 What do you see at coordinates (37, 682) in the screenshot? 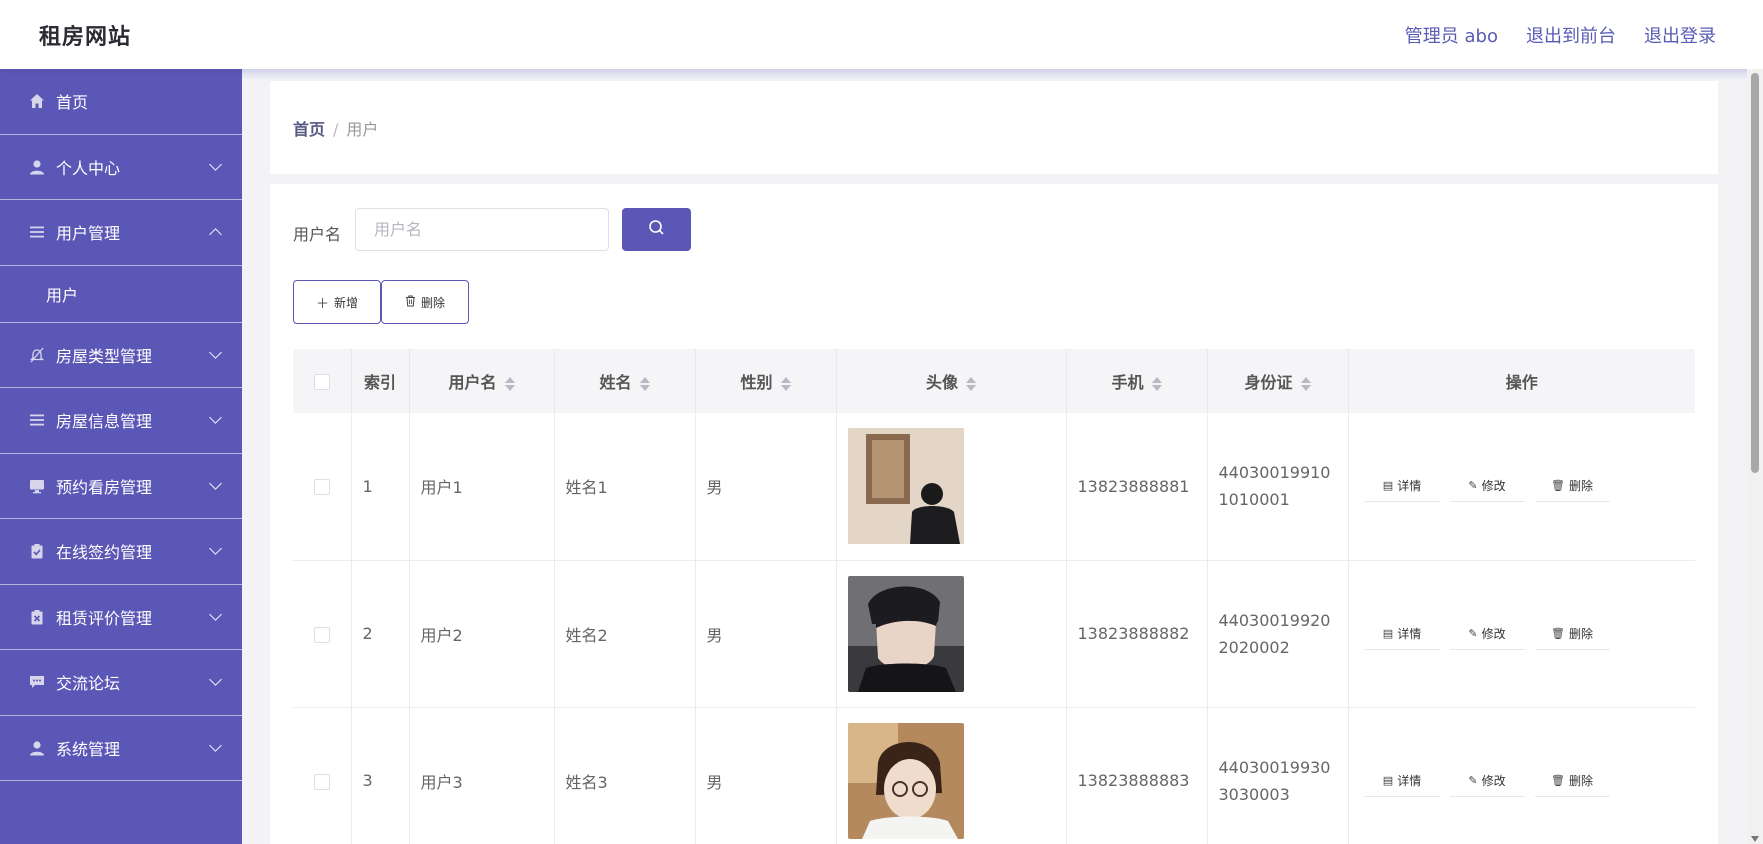
I see `chat-icon` at bounding box center [37, 682].